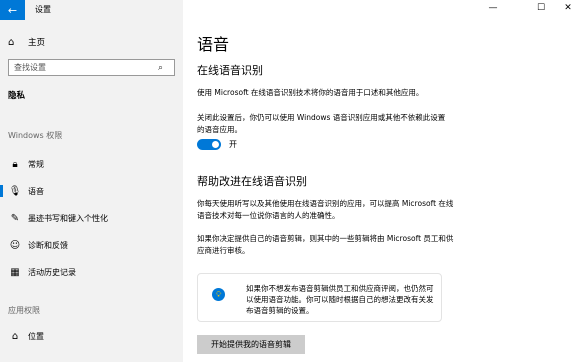 The width and height of the screenshot is (580, 362). What do you see at coordinates (91, 191) in the screenshot?
I see `sidebar-item-speech: 🎙︎ 语音` at bounding box center [91, 191].